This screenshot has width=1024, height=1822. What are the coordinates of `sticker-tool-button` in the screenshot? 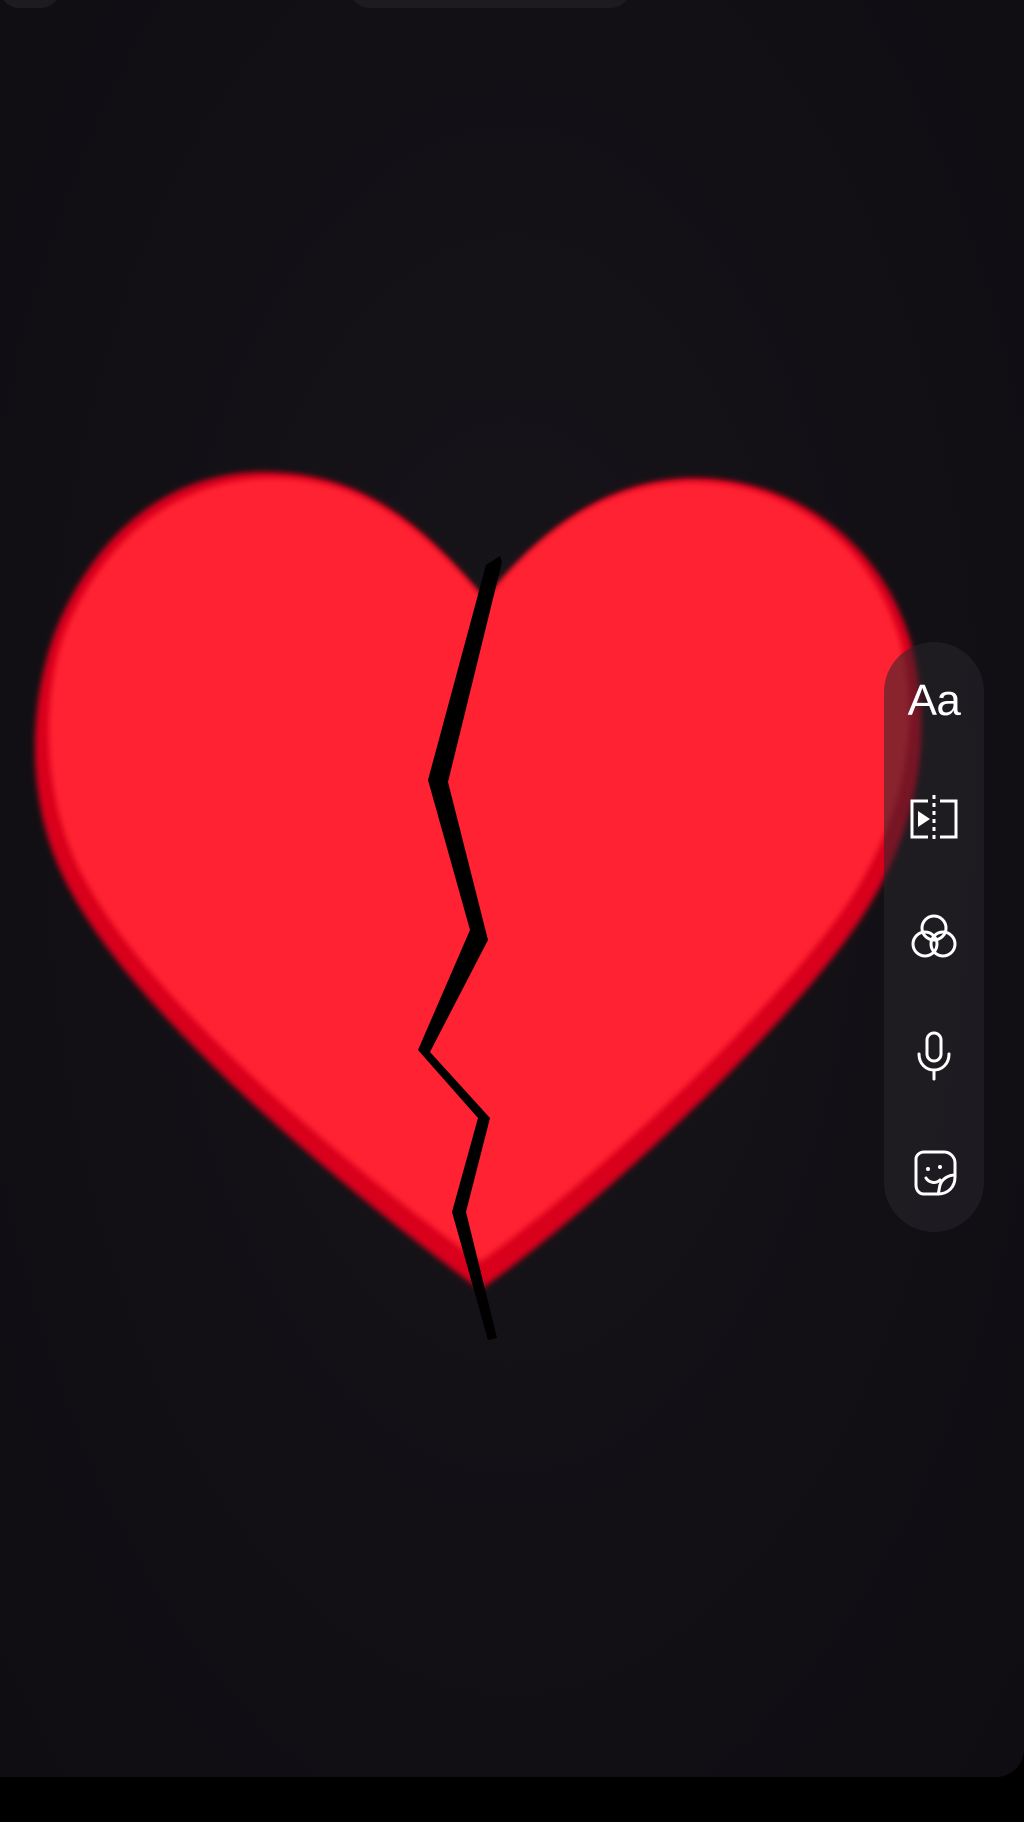 It's located at (934, 1173).